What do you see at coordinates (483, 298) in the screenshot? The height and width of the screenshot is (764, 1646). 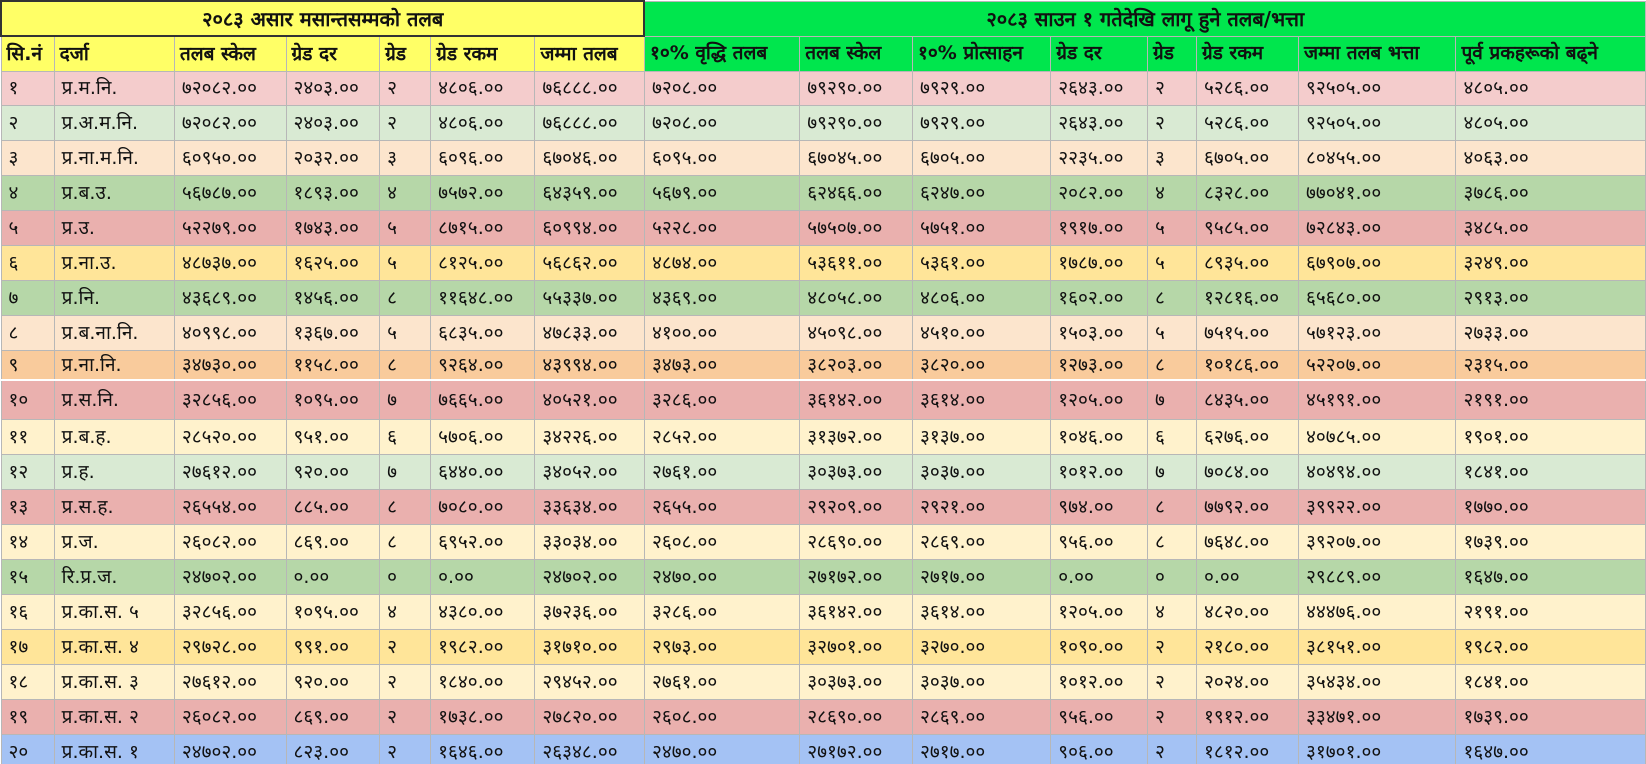 I see `table-cell: ११६४८.००` at bounding box center [483, 298].